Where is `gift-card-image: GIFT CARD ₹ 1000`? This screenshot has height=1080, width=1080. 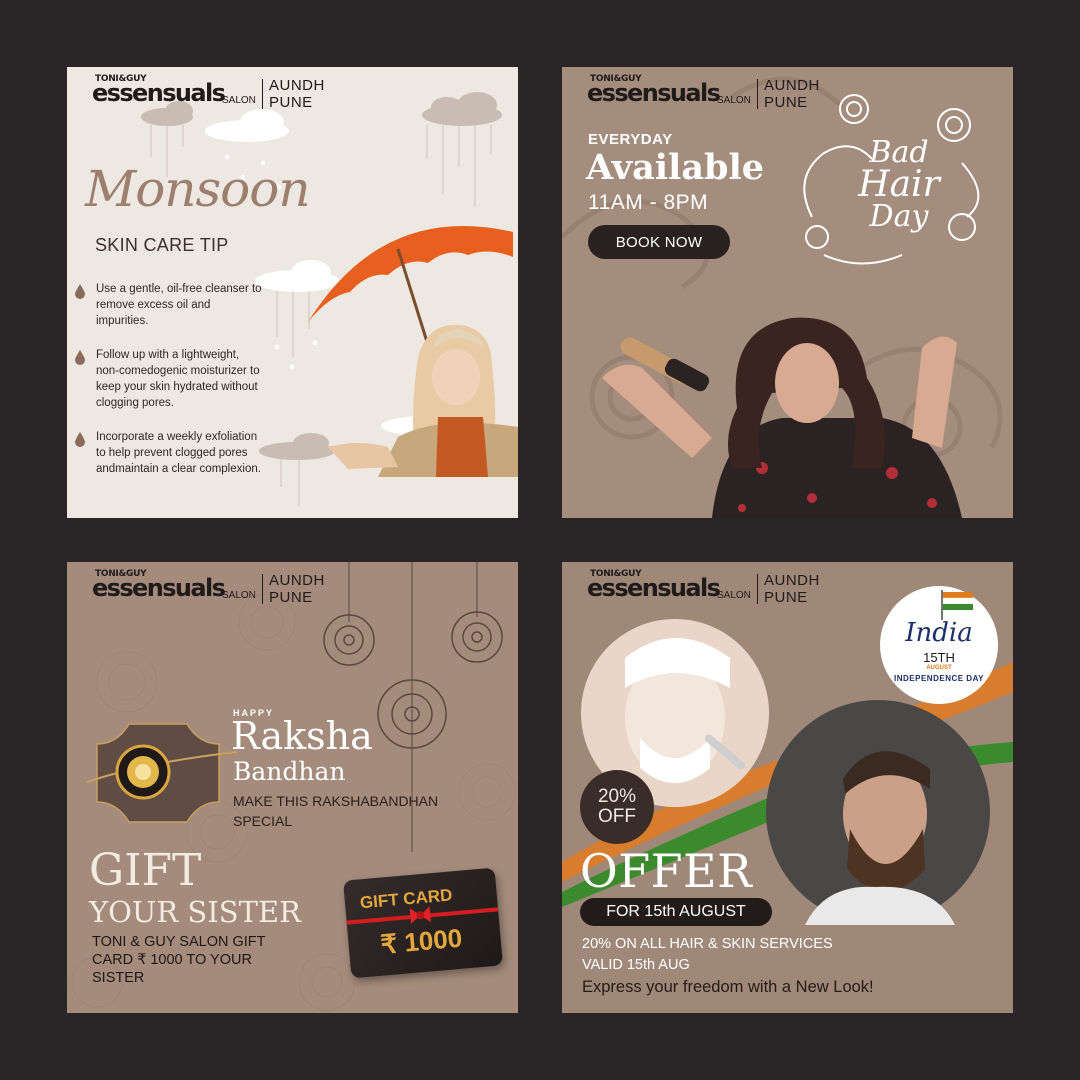
gift-card-image: GIFT CARD ₹ 1000 is located at coordinates (423, 923).